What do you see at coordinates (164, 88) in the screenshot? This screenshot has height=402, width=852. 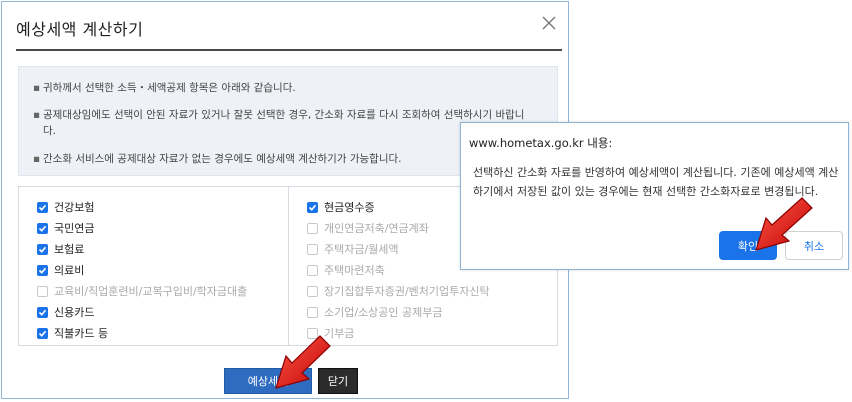 I see `info-line: ▪ 귀하께서 선택한 소득・세액공제 항목은 아래와 같습니다.` at bounding box center [164, 88].